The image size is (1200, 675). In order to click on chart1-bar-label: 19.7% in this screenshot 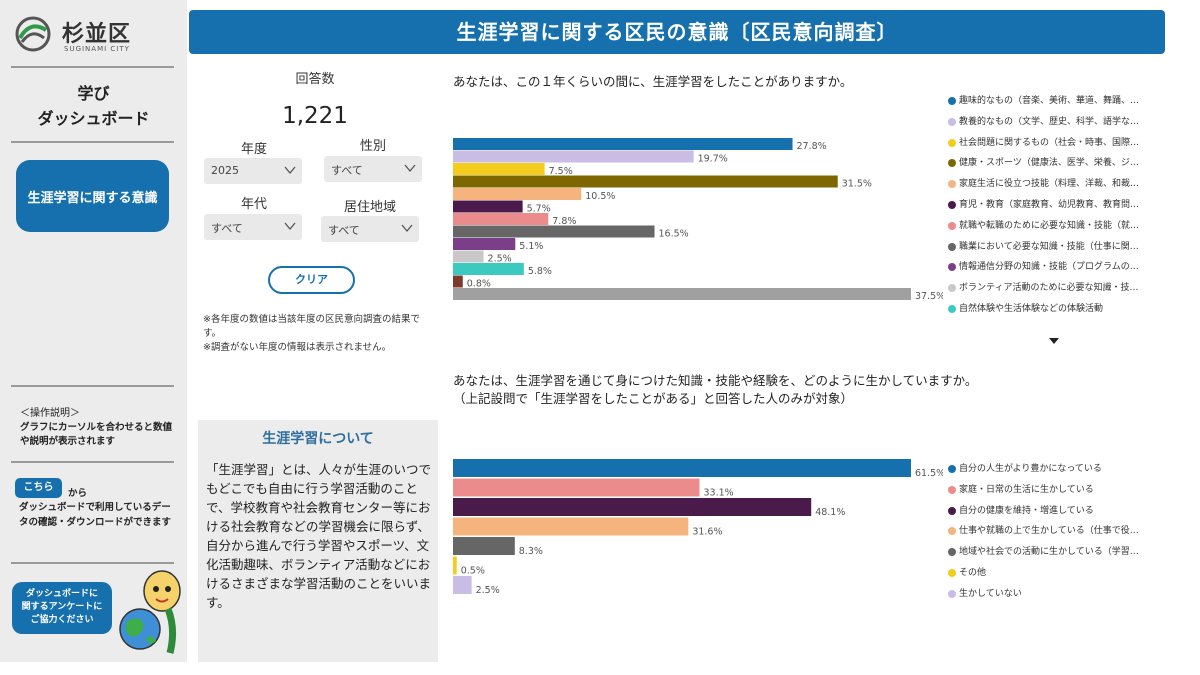, I will do `click(713, 159)`.